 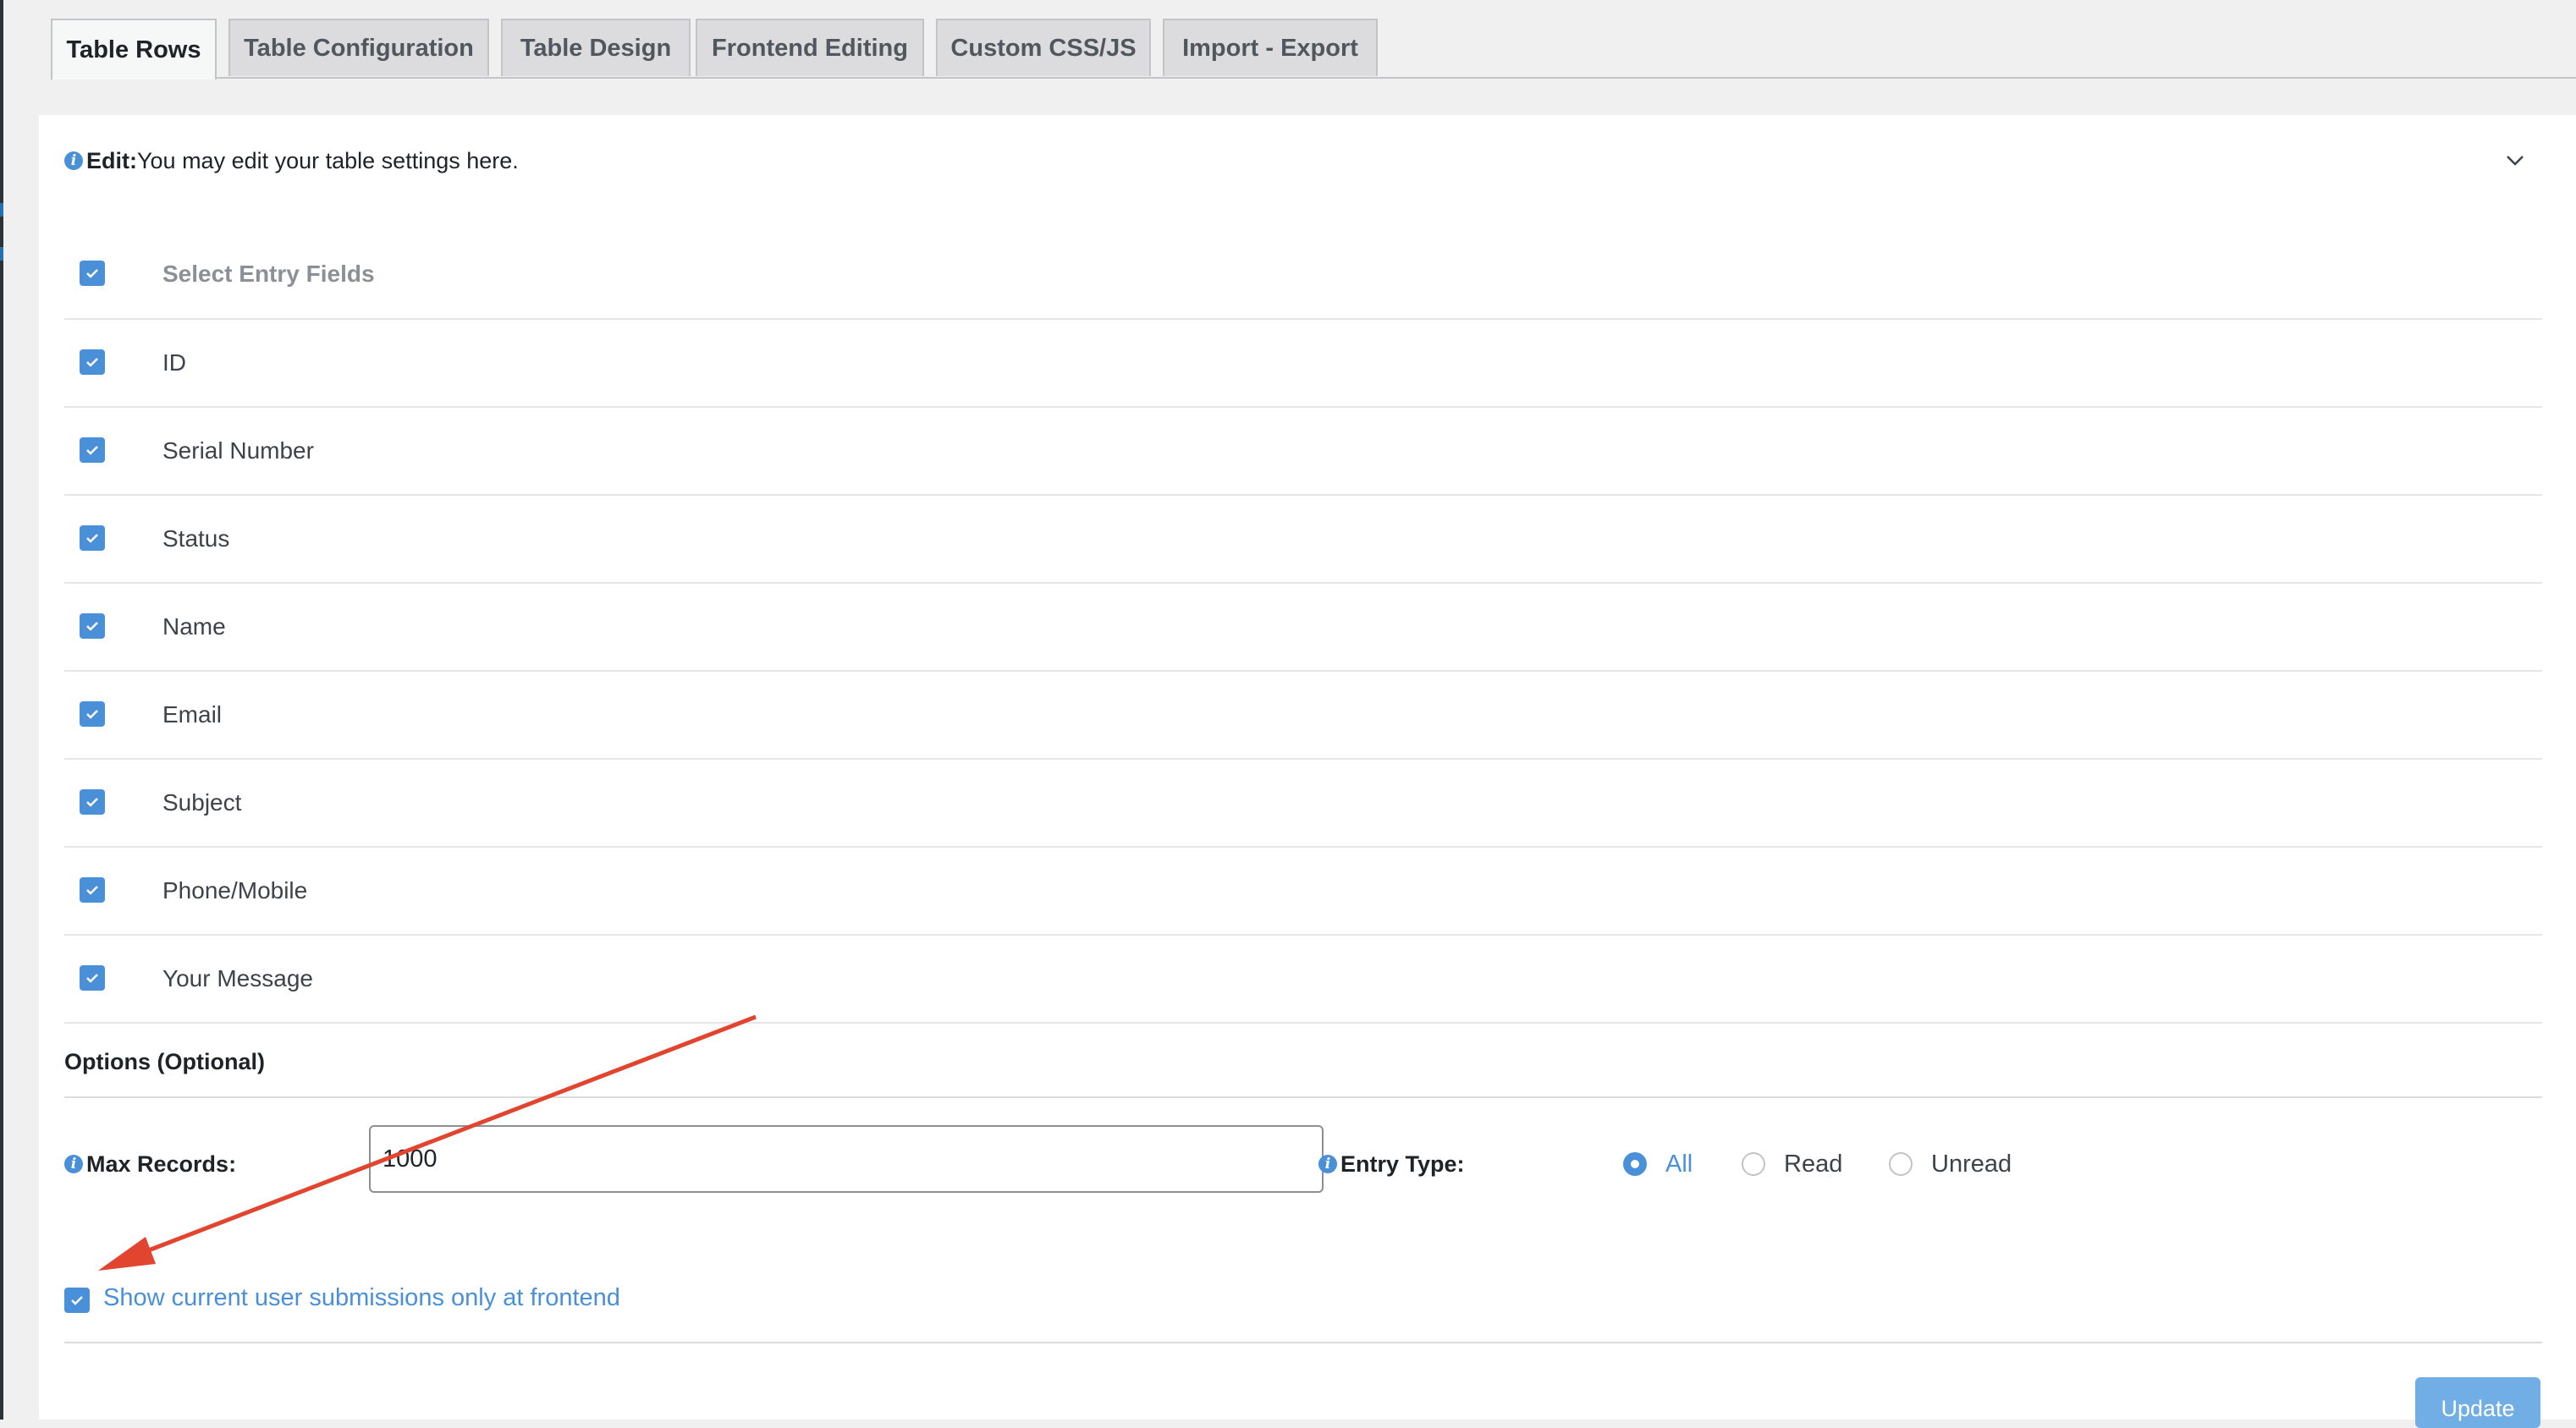 I want to click on entry-type-all-radio: All, so click(x=1658, y=1164).